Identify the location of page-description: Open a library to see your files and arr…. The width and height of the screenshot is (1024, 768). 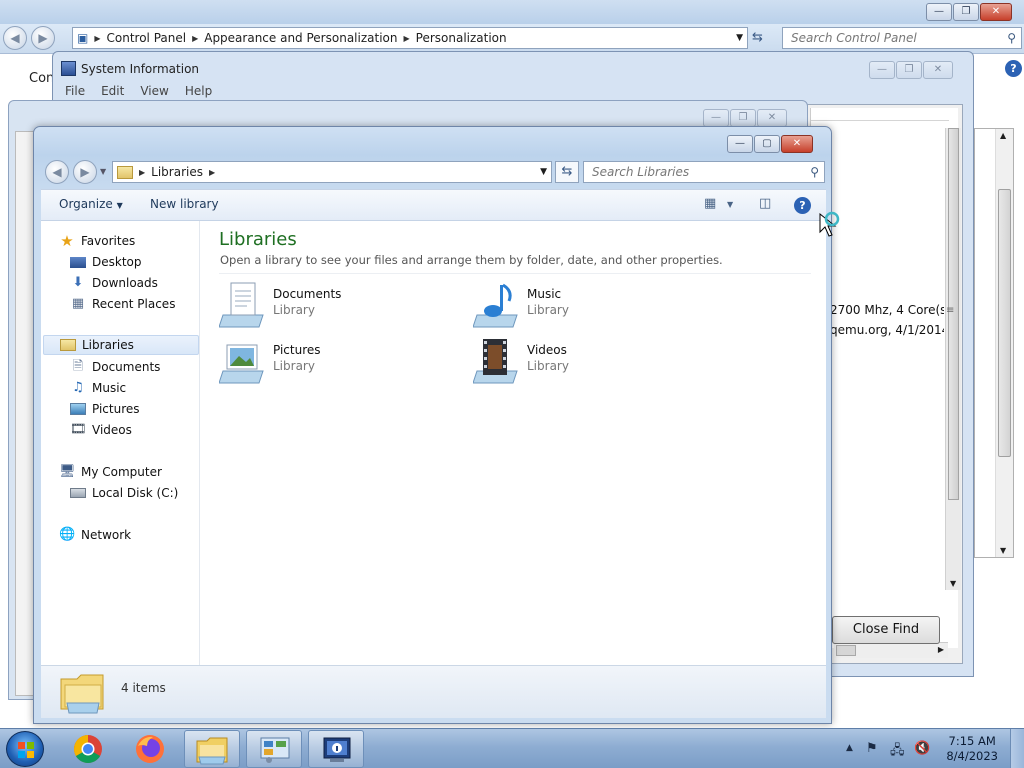
(471, 260).